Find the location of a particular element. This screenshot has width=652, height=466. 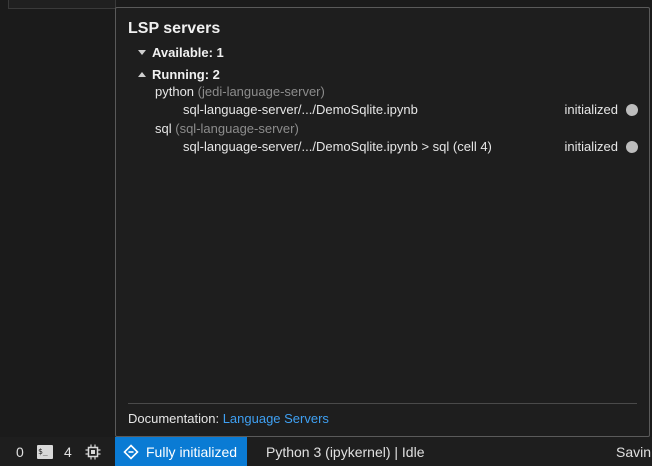

terminal-status: $_ is located at coordinates (45, 451).